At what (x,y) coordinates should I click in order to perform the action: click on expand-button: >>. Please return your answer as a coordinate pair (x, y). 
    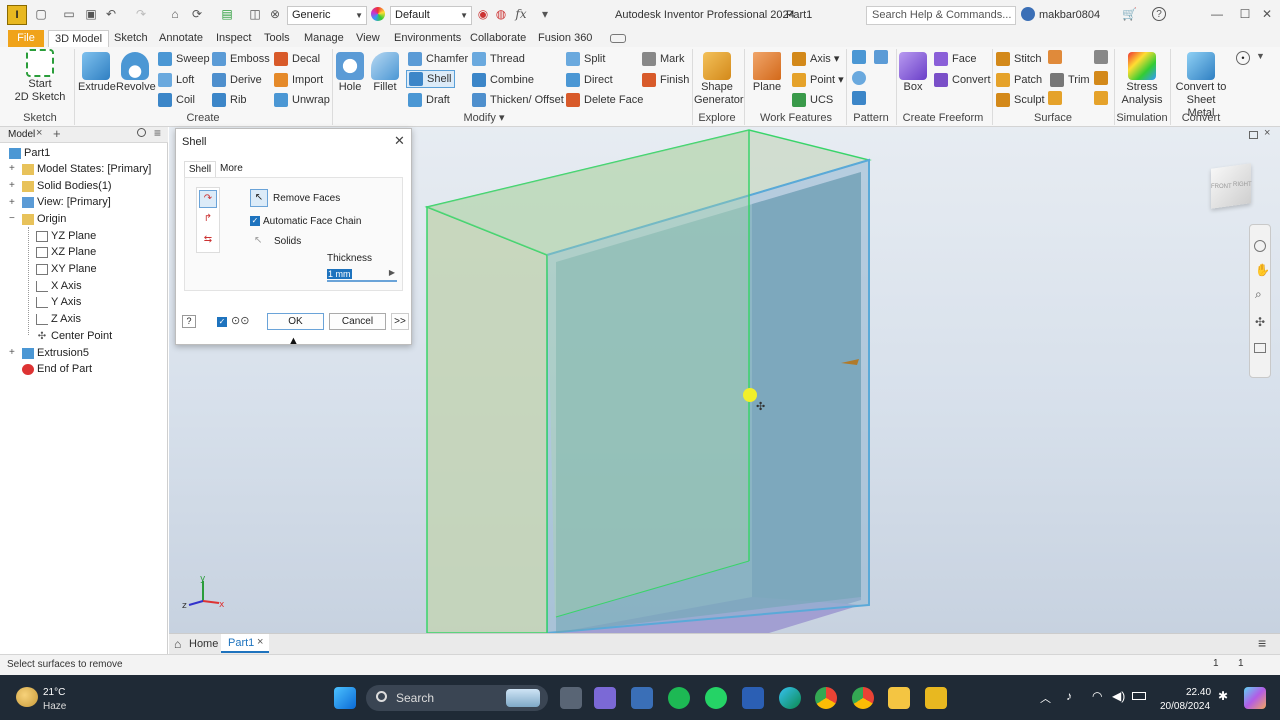
    Looking at the image, I should click on (400, 321).